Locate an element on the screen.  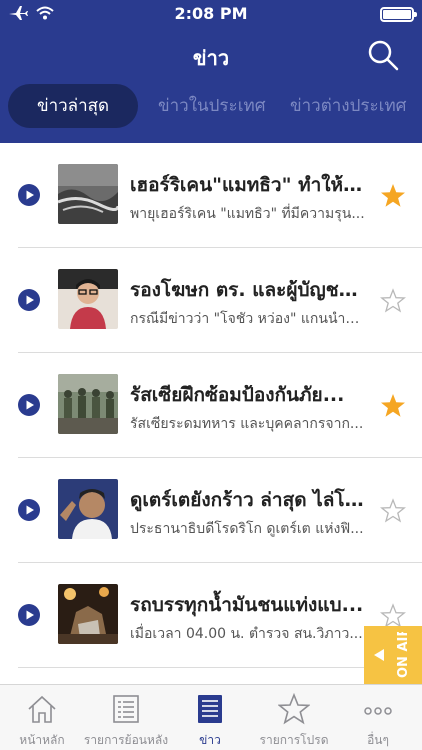
category-tabs: ข่าวล่าสุด ข่าวในประเทศ ข่าวต่างประเทศ is located at coordinates (211, 106).